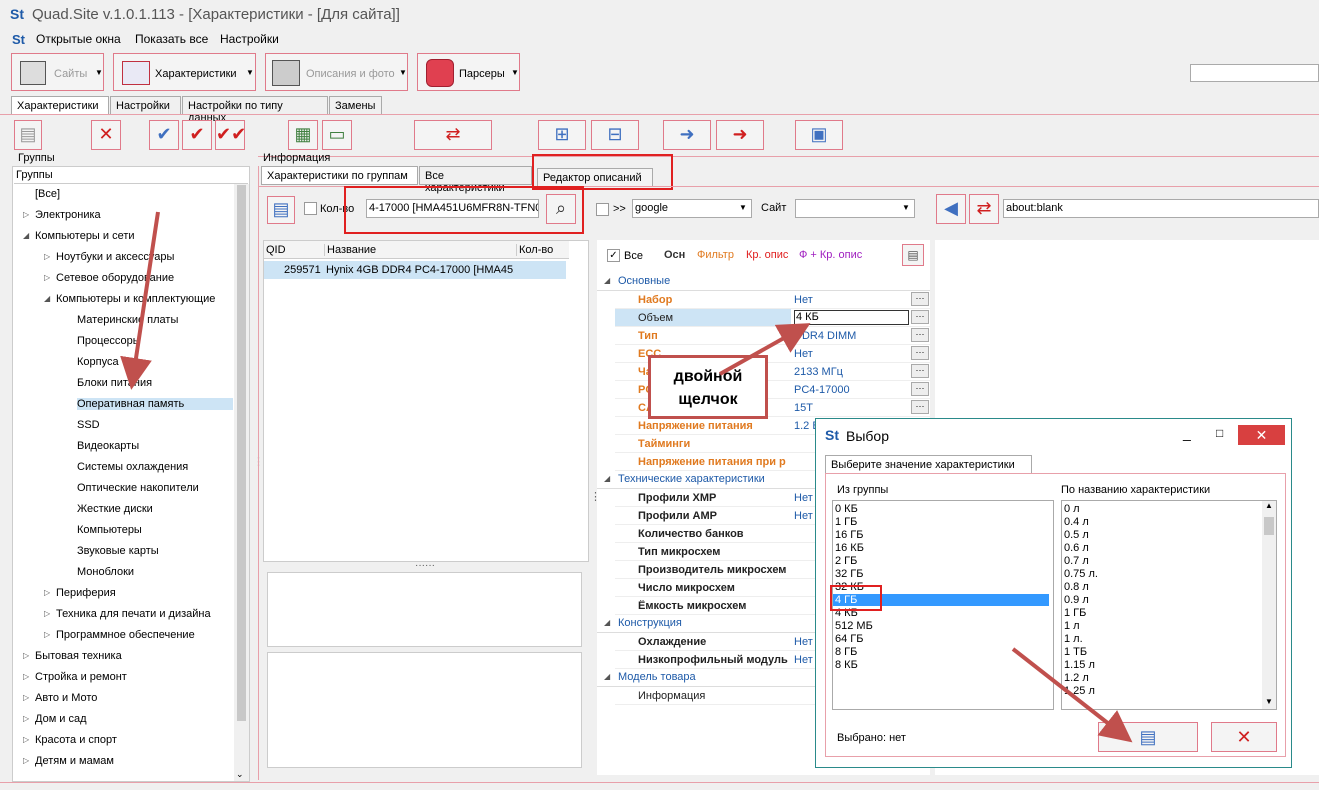  I want to click on scroll-thumb, so click(1269, 526).